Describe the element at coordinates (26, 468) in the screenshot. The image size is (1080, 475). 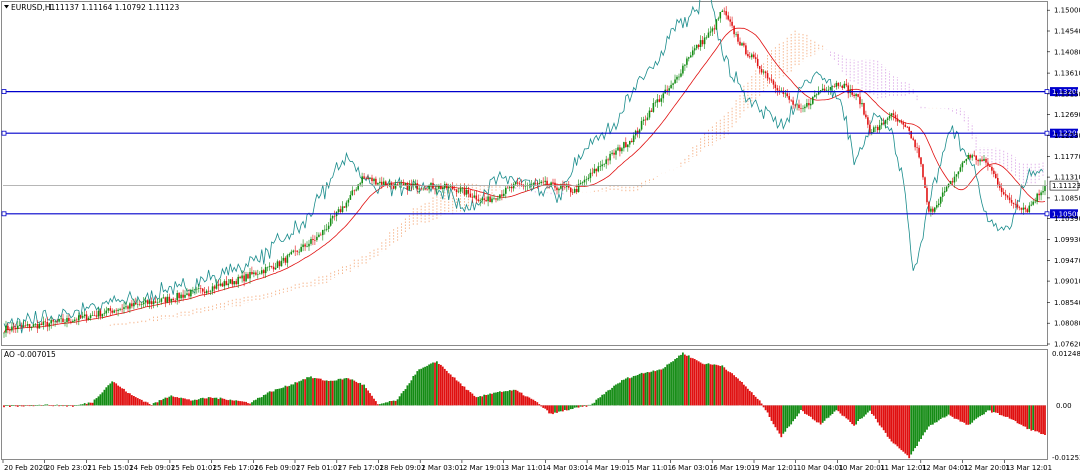
I see `time-tick-label: 20 Feb 2020` at that location.